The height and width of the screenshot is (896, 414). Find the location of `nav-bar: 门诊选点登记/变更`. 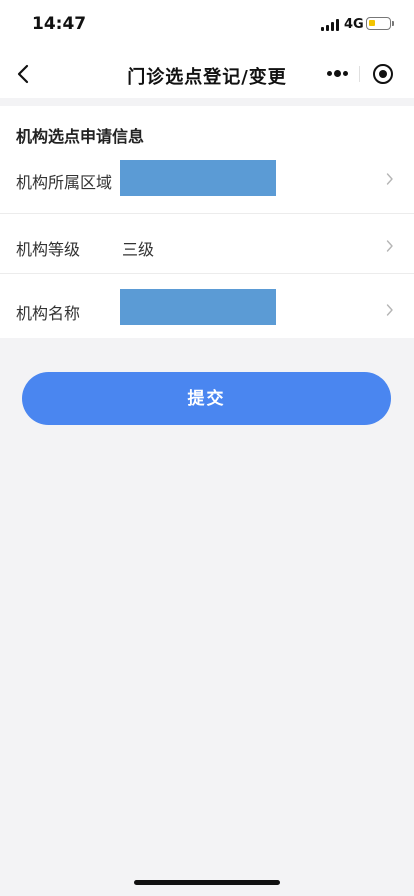

nav-bar: 门诊选点登记/变更 is located at coordinates (207, 74).